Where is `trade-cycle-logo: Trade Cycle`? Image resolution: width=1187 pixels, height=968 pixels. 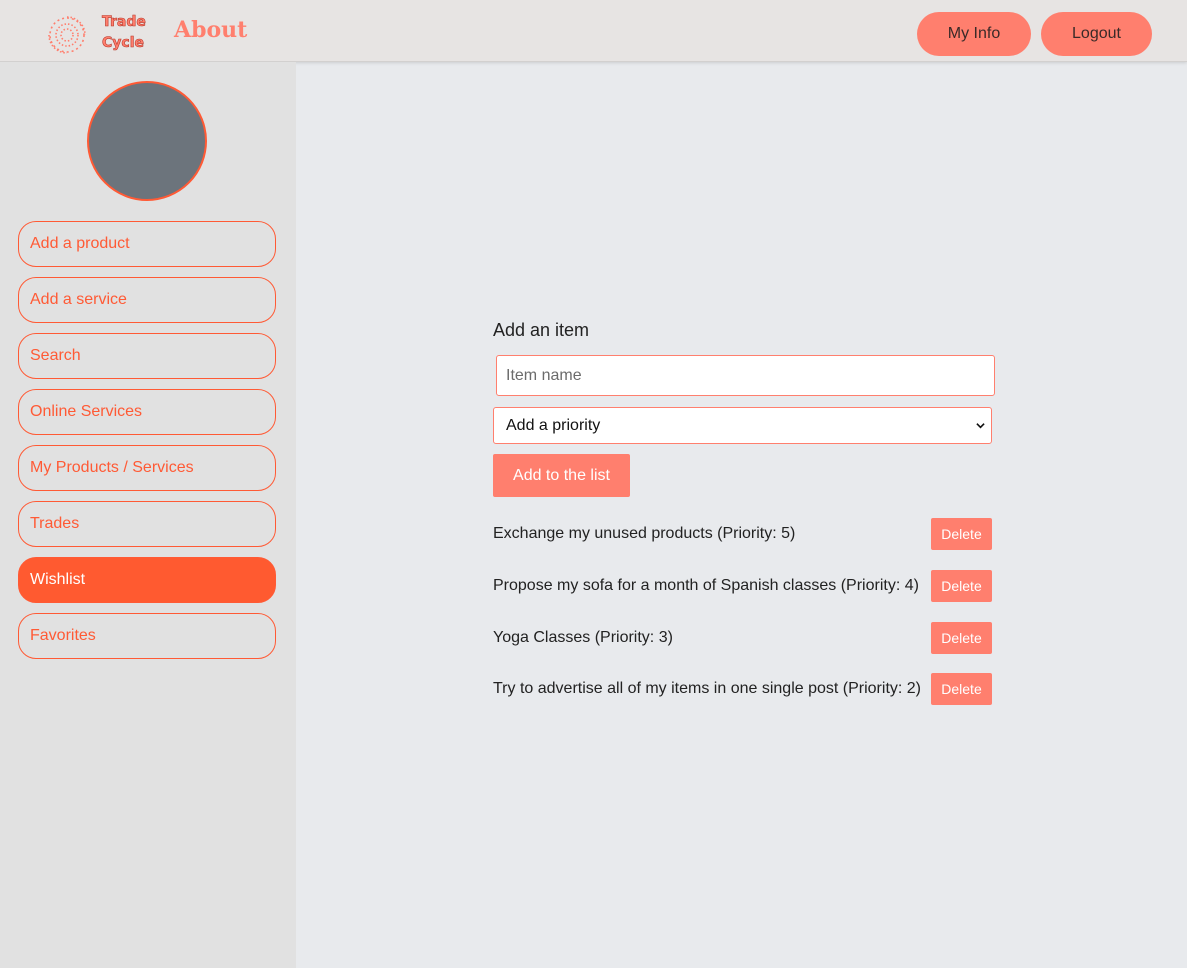 trade-cycle-logo: Trade Cycle is located at coordinates (96, 34).